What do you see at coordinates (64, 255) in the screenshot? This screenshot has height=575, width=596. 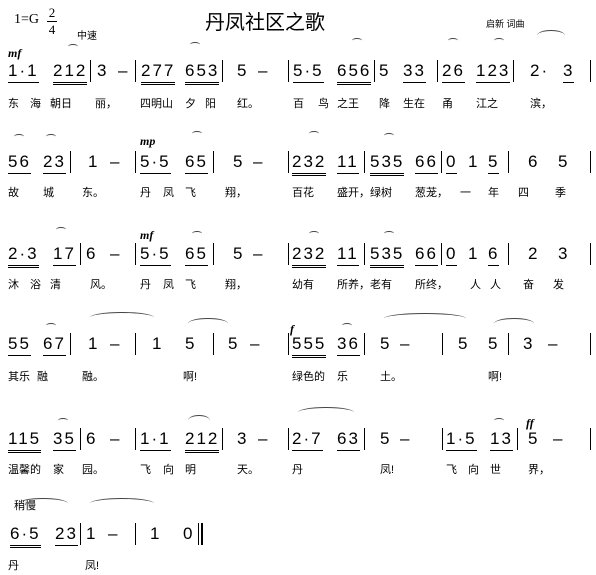 I see `note-group: 17` at bounding box center [64, 255].